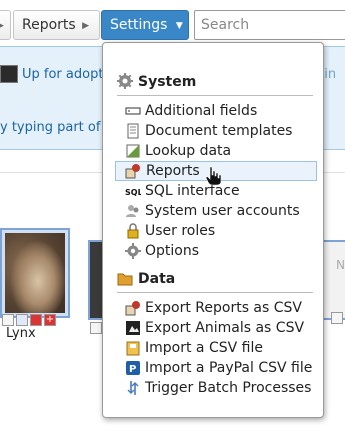 The width and height of the screenshot is (345, 436). I want to click on no-photo-placeholder: N, so click(340, 265).